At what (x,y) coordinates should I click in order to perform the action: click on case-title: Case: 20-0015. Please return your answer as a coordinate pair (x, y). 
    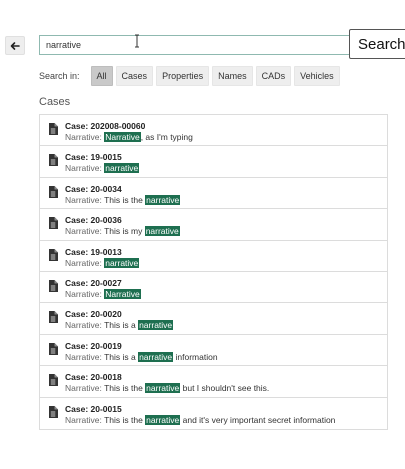
    Looking at the image, I should click on (93, 409).